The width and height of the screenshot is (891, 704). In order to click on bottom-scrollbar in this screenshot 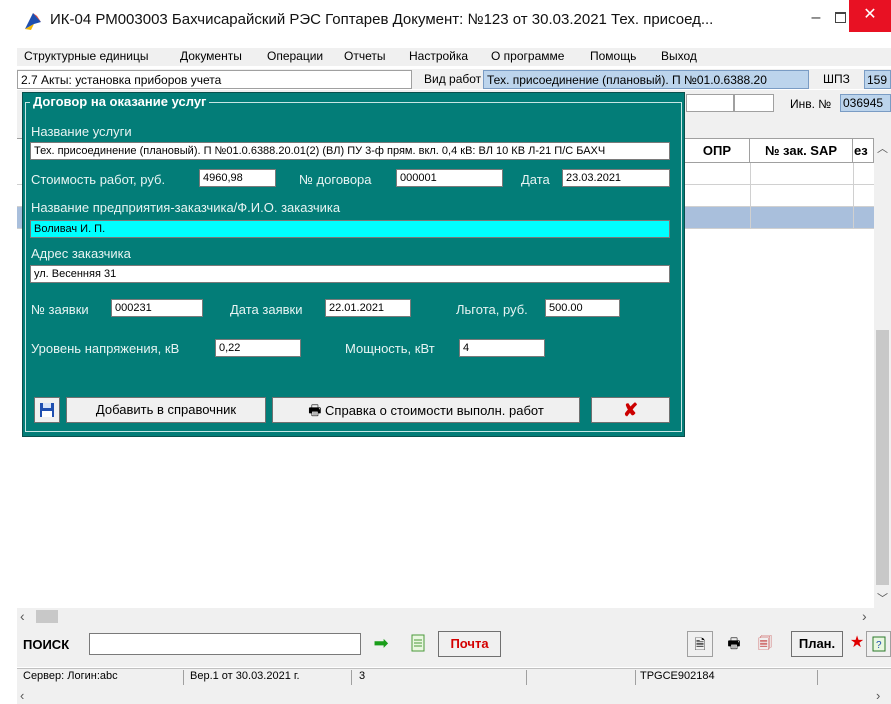, I will do `click(454, 695)`.